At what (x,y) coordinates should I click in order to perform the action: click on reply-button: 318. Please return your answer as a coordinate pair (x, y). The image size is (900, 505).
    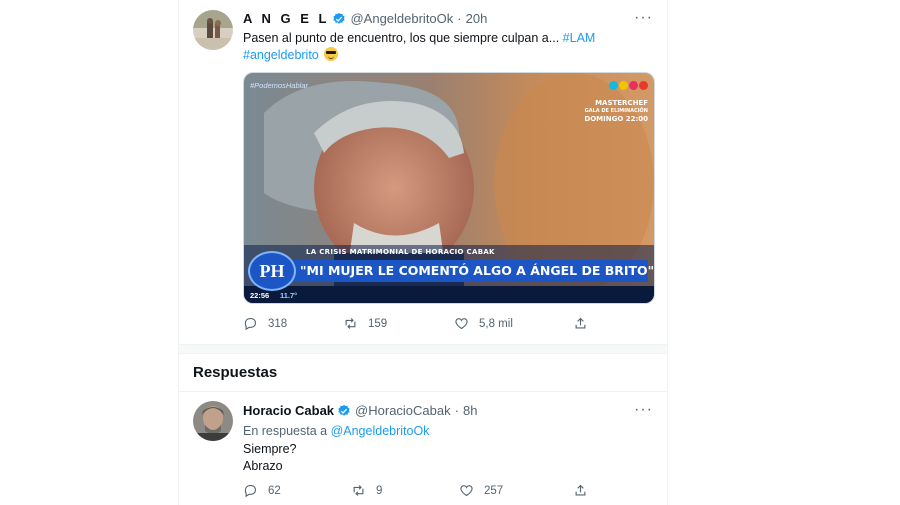
    Looking at the image, I should click on (293, 323).